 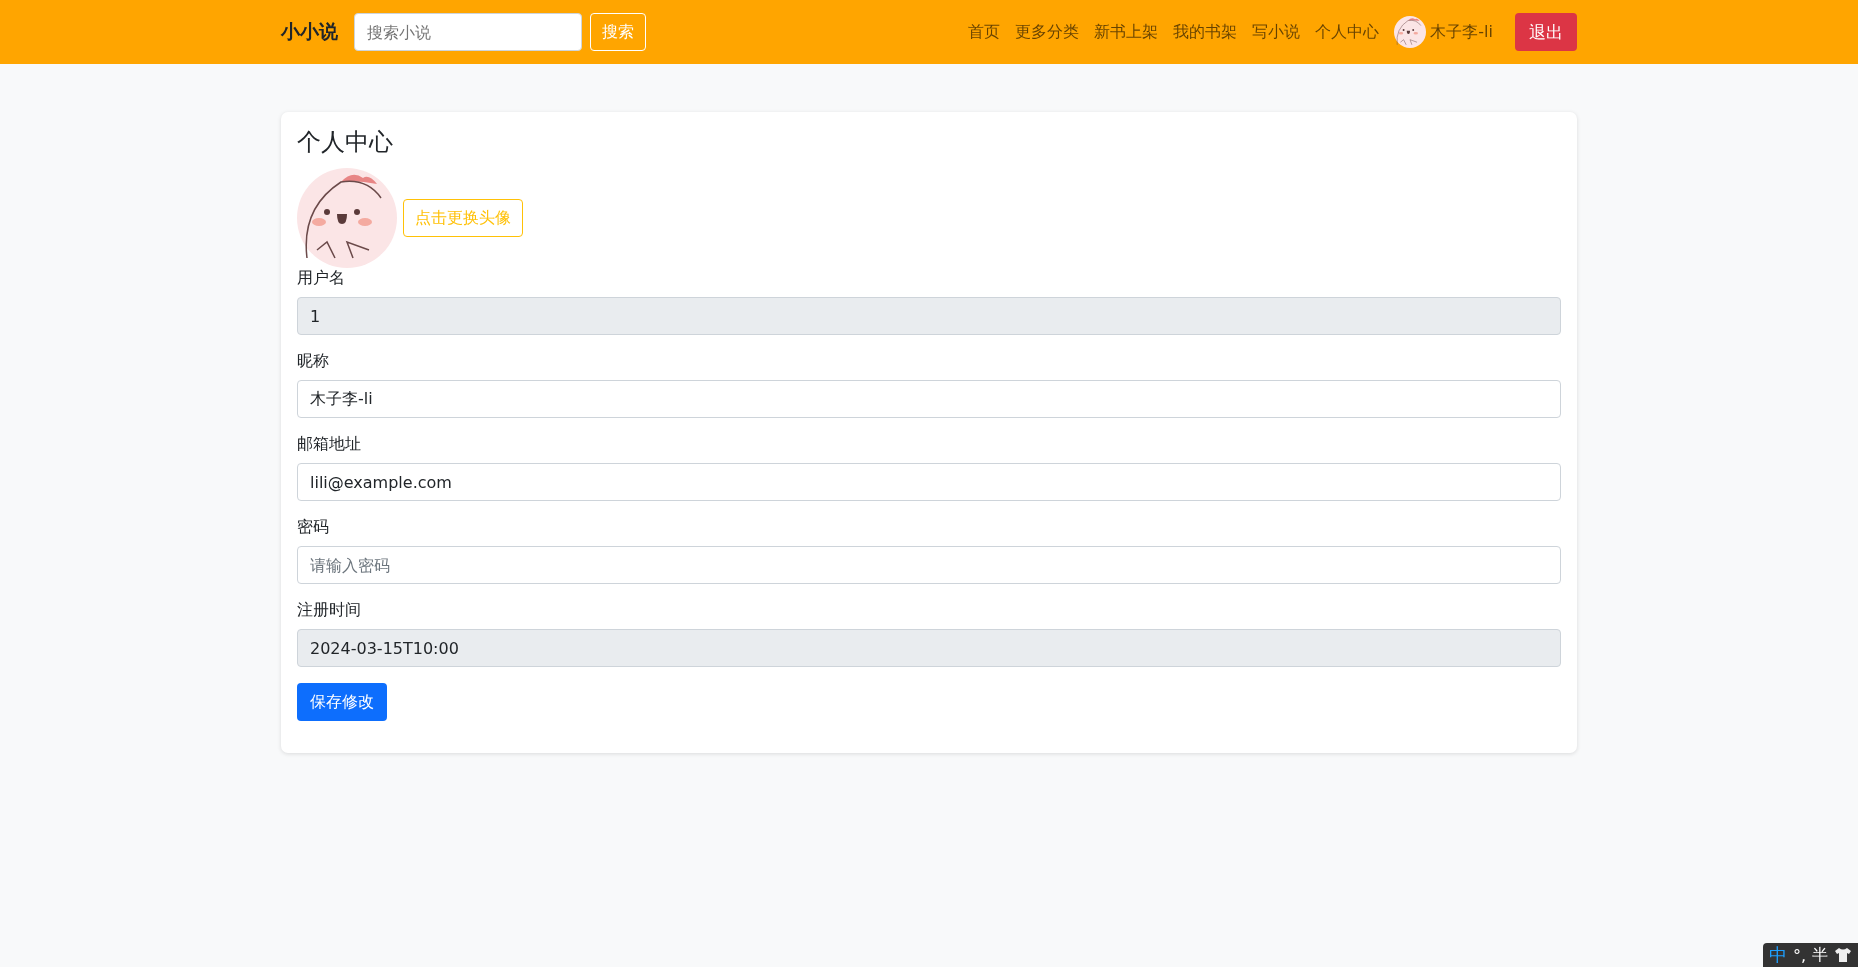 I want to click on ime-width: 半, so click(x=1820, y=955).